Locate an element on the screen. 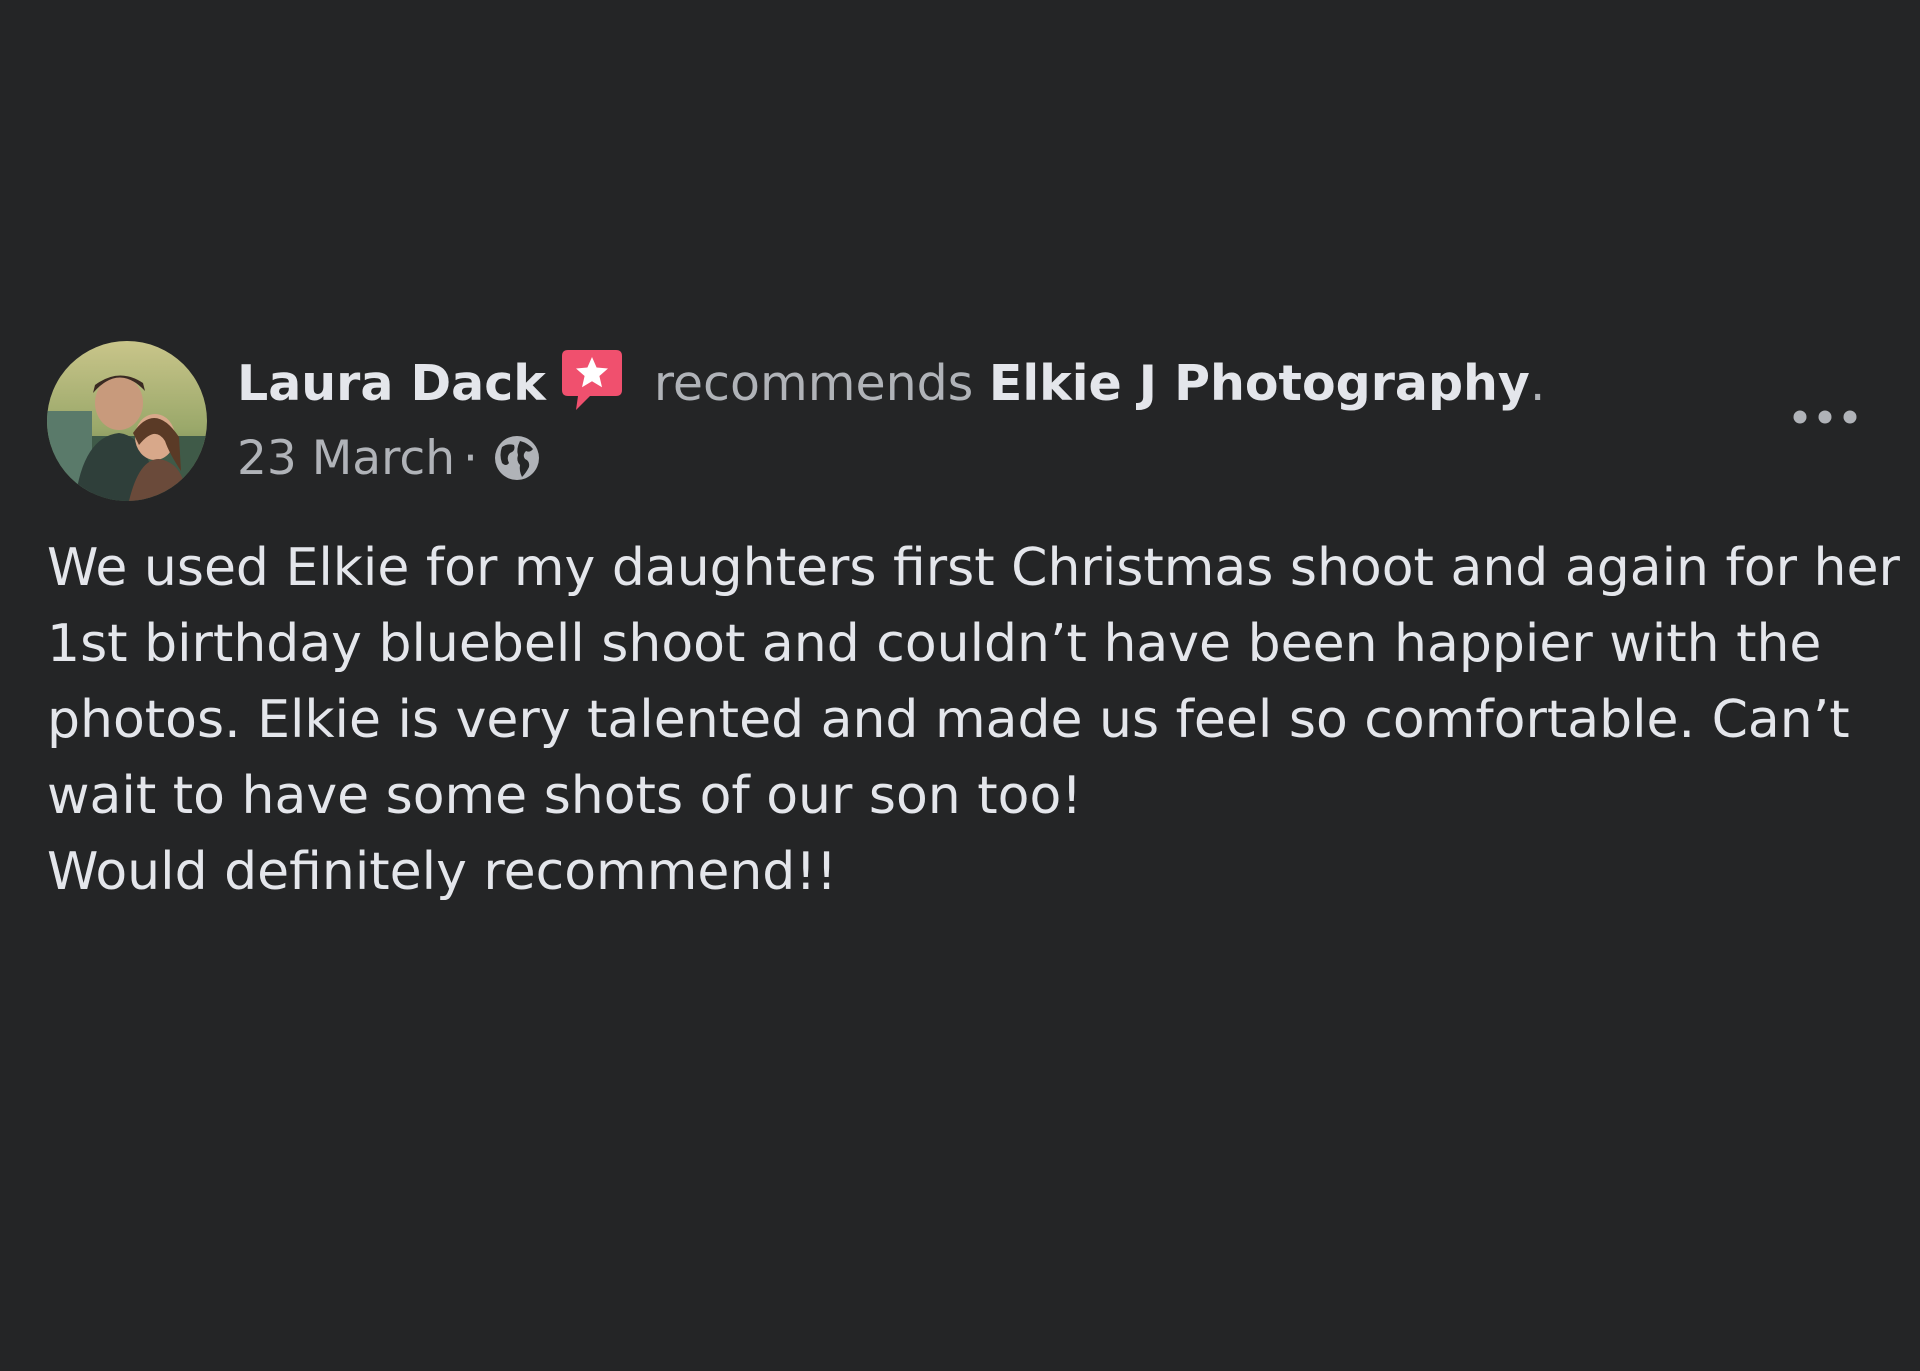 This screenshot has height=1371, width=1920. top-fan-star-badge-icon is located at coordinates (592, 381).